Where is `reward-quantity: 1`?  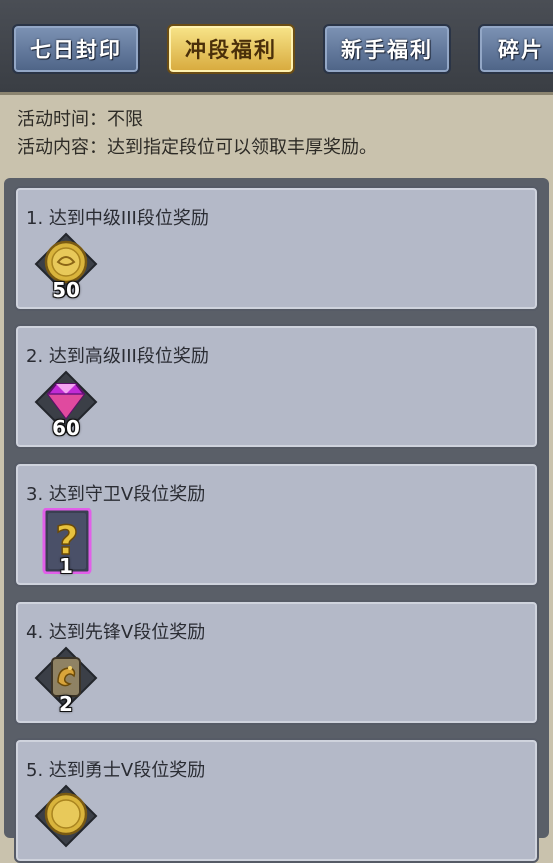
reward-quantity: 1 is located at coordinates (66, 566).